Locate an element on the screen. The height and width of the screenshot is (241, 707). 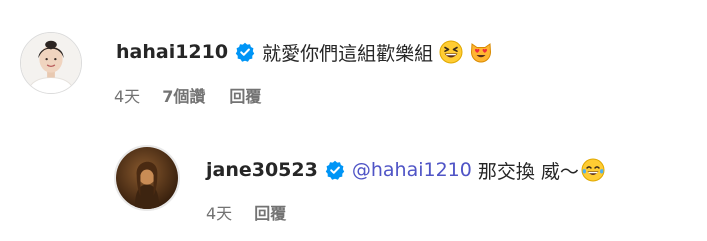
likes-count-button: 7個讚 is located at coordinates (183, 95).